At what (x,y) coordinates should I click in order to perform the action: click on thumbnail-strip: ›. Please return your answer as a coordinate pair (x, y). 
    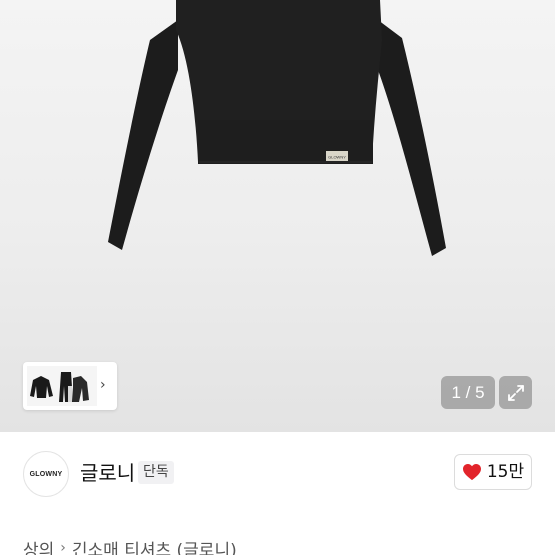
    Looking at the image, I should click on (70, 386).